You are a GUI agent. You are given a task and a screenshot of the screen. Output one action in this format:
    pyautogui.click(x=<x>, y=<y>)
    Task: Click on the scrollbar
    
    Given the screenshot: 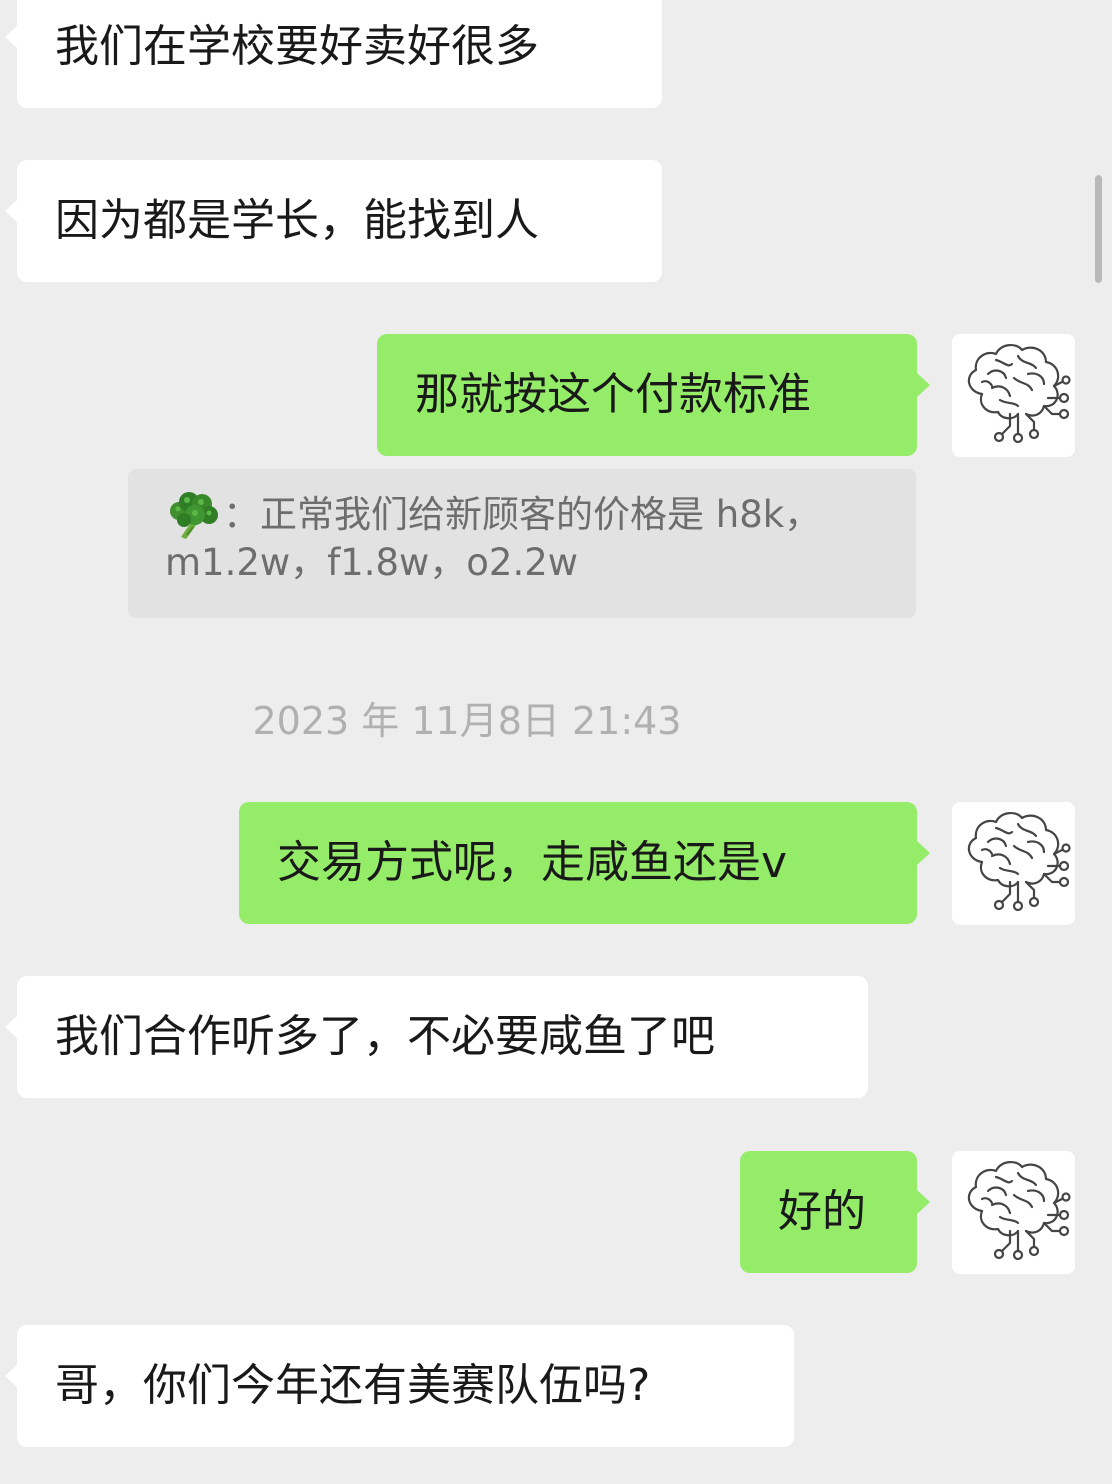 What is the action you would take?
    pyautogui.click(x=1098, y=229)
    